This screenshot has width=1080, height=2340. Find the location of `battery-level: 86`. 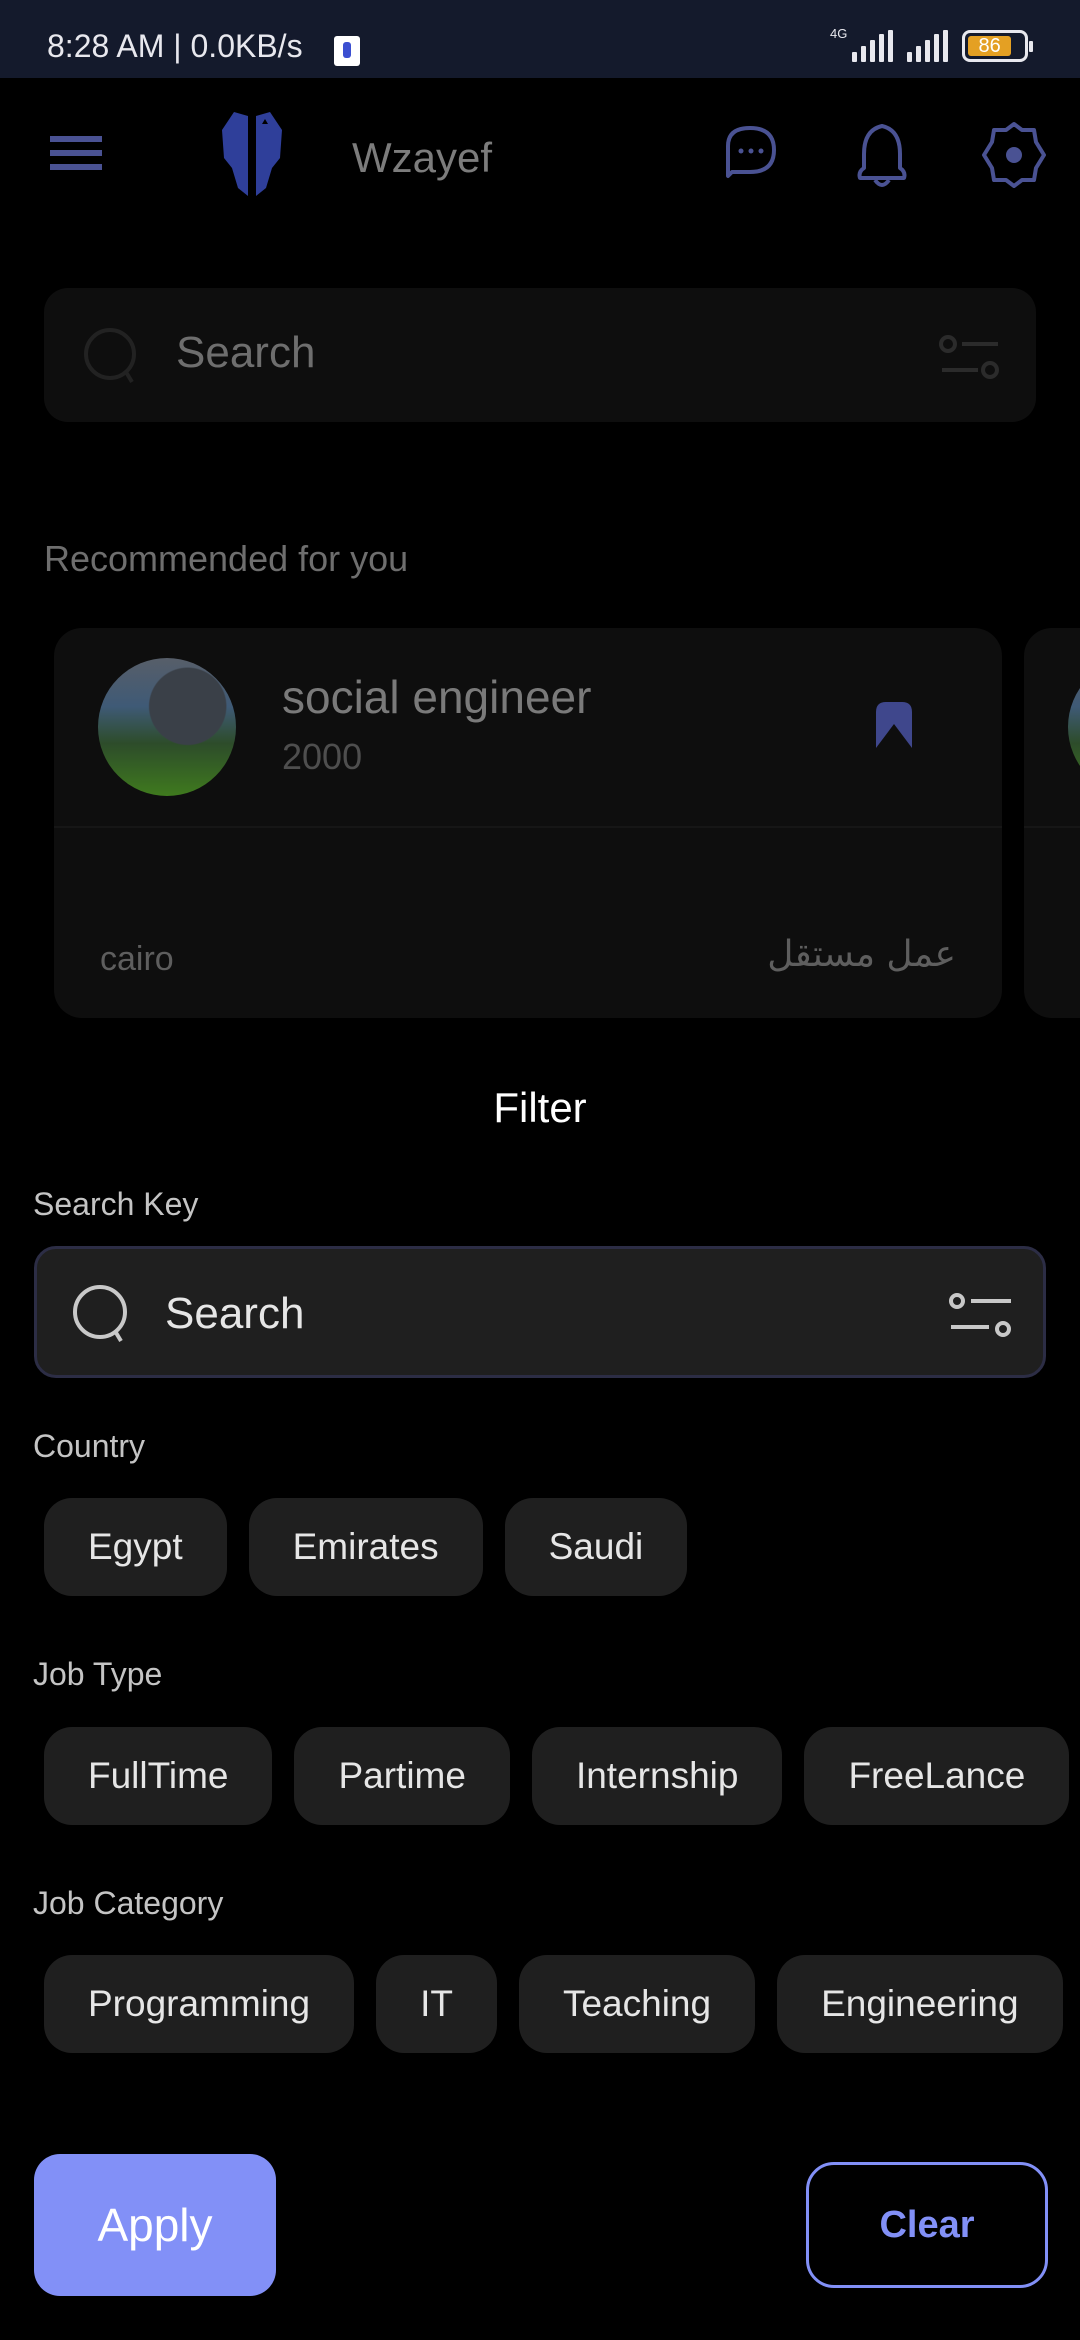

battery-level: 86 is located at coordinates (990, 46).